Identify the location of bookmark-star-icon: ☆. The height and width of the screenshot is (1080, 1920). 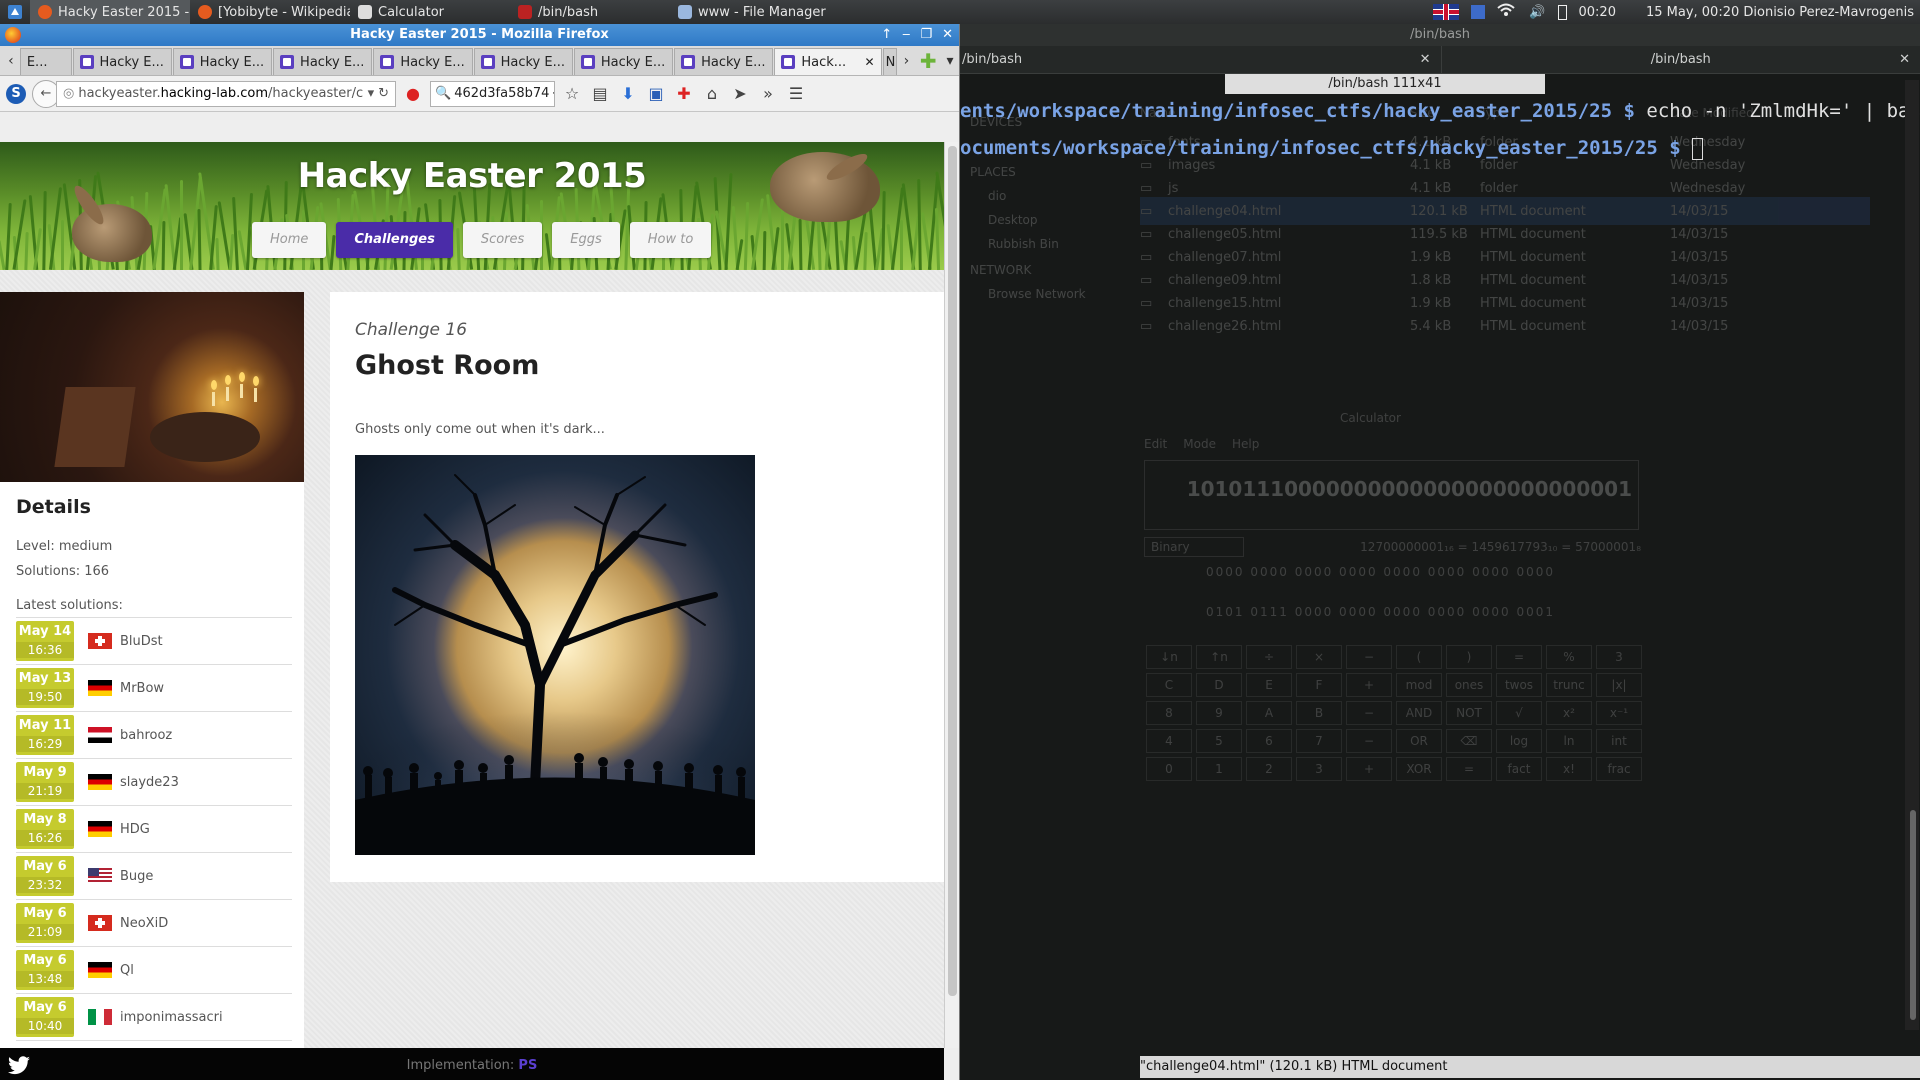
(572, 94).